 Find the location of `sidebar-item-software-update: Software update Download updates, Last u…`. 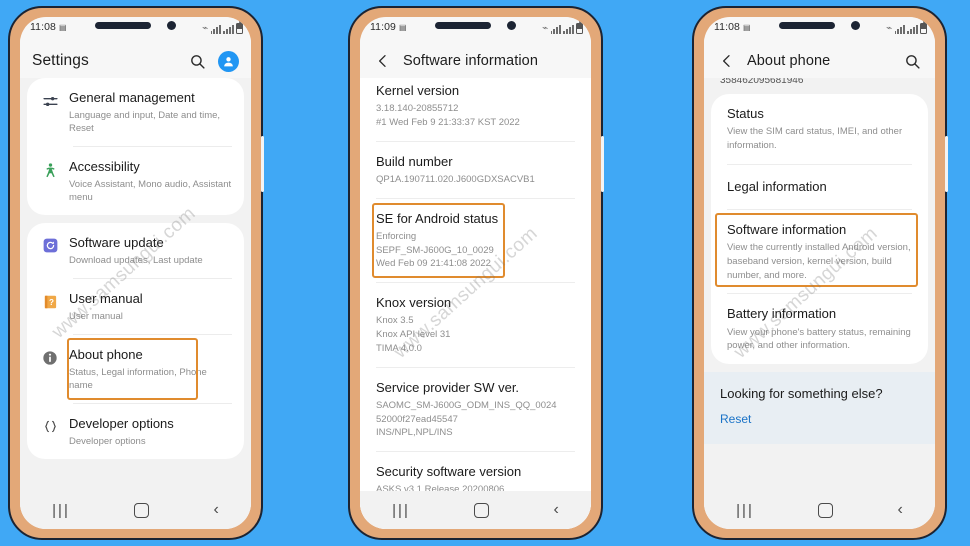

sidebar-item-software-update: Software update Download updates, Last u… is located at coordinates (135, 250).